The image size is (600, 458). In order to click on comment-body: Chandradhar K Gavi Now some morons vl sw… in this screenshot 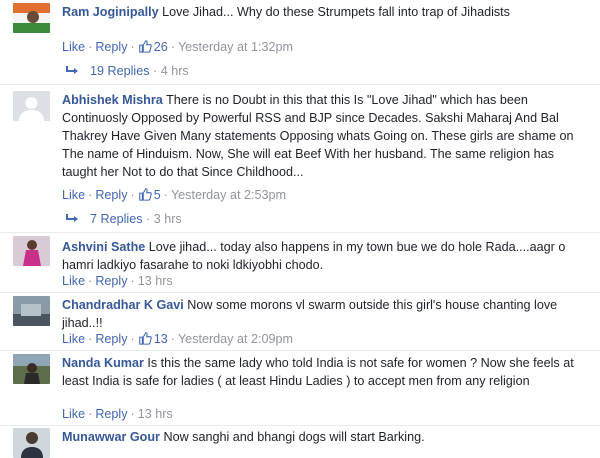, I will do `click(327, 314)`.